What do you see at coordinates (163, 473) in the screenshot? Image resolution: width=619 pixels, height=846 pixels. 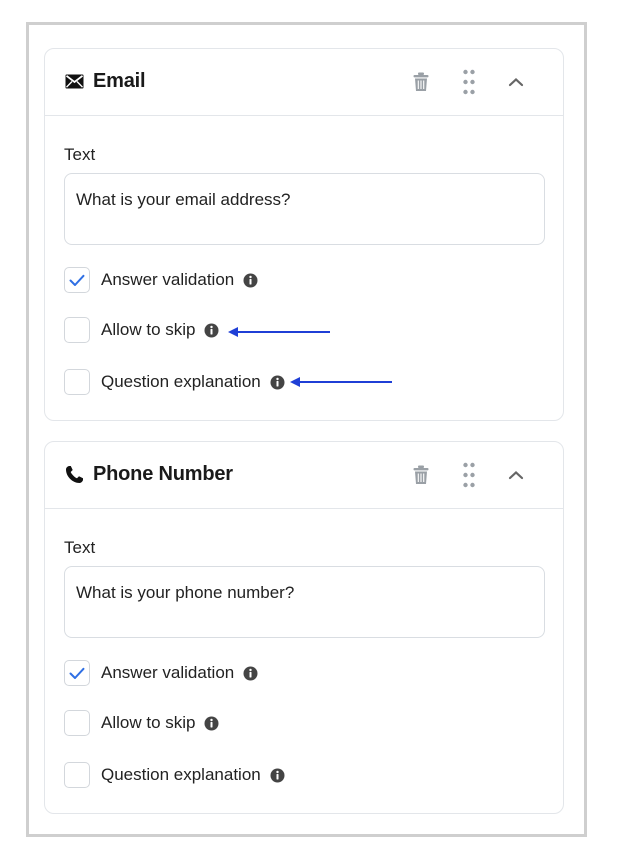 I see `card-title-text: Phone Number` at bounding box center [163, 473].